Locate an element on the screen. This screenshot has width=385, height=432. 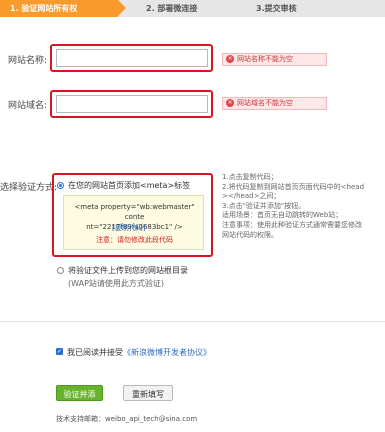
radio-verify-file is located at coordinates (60, 270).